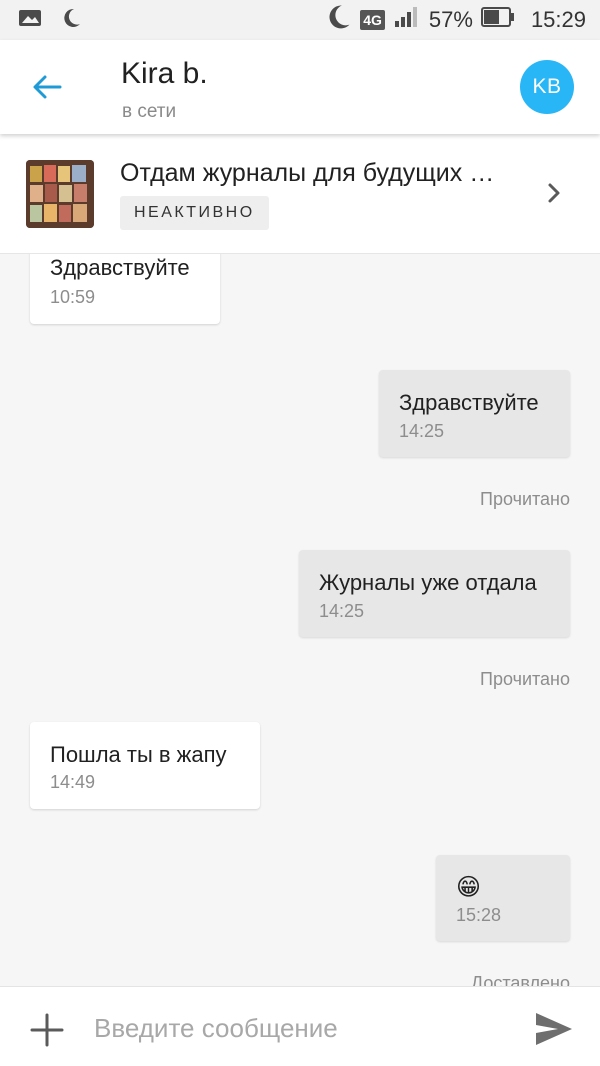  What do you see at coordinates (149, 111) in the screenshot?
I see `contact-status: в сети` at bounding box center [149, 111].